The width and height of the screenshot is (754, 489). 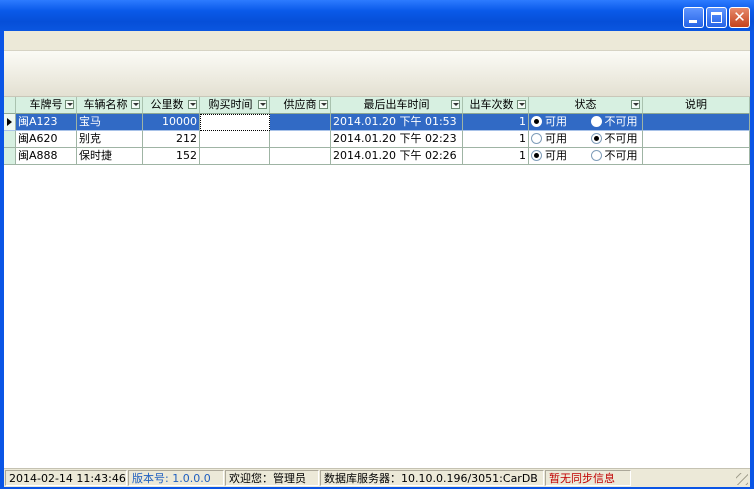 What do you see at coordinates (397, 139) in the screenshot?
I see `cell-last-out: 2014.01.20 下午 02:23` at bounding box center [397, 139].